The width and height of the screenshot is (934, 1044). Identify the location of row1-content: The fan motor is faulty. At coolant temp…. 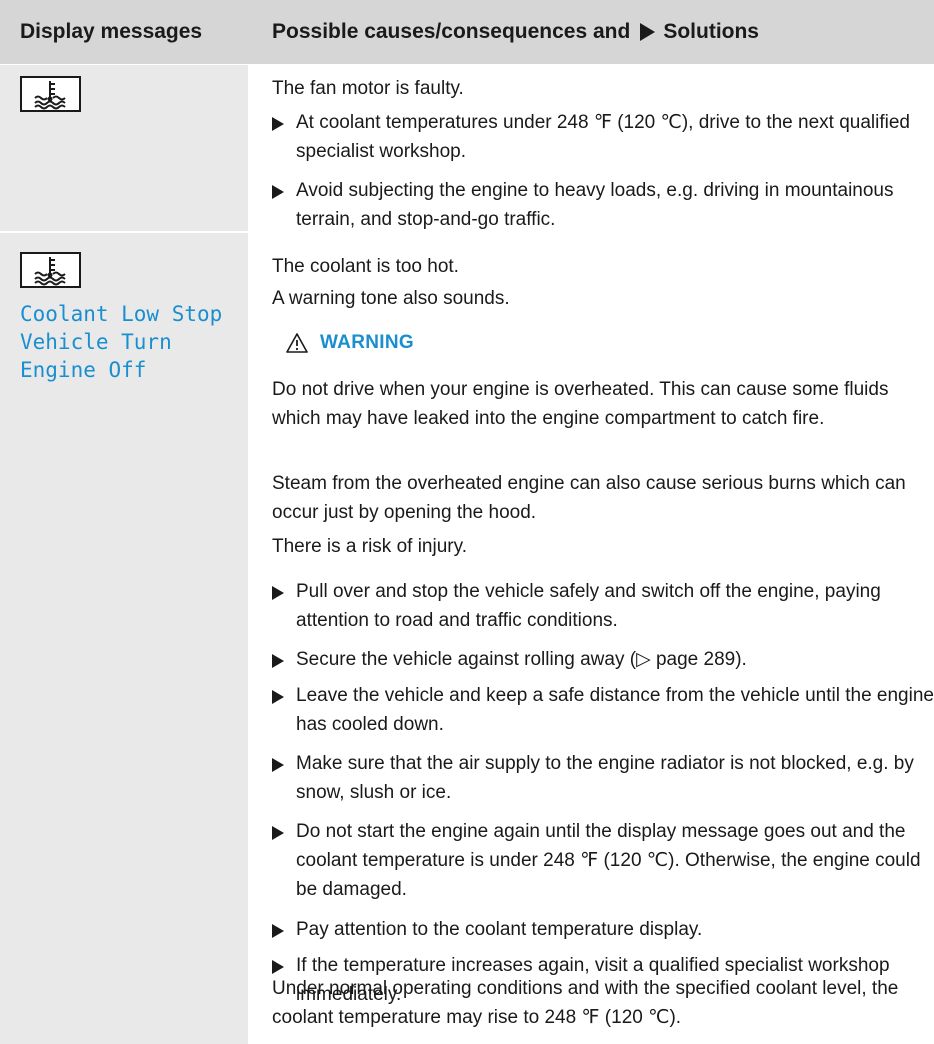
(603, 149).